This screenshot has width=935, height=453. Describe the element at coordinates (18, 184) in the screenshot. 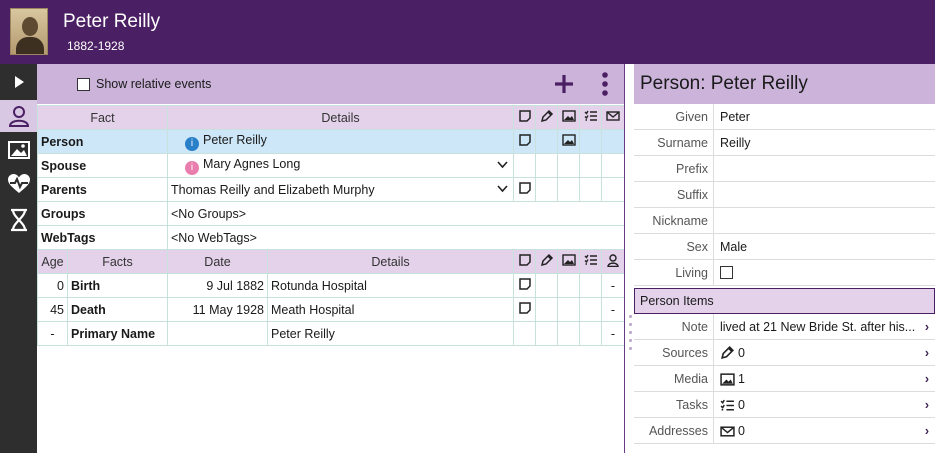

I see `health-view-button` at that location.